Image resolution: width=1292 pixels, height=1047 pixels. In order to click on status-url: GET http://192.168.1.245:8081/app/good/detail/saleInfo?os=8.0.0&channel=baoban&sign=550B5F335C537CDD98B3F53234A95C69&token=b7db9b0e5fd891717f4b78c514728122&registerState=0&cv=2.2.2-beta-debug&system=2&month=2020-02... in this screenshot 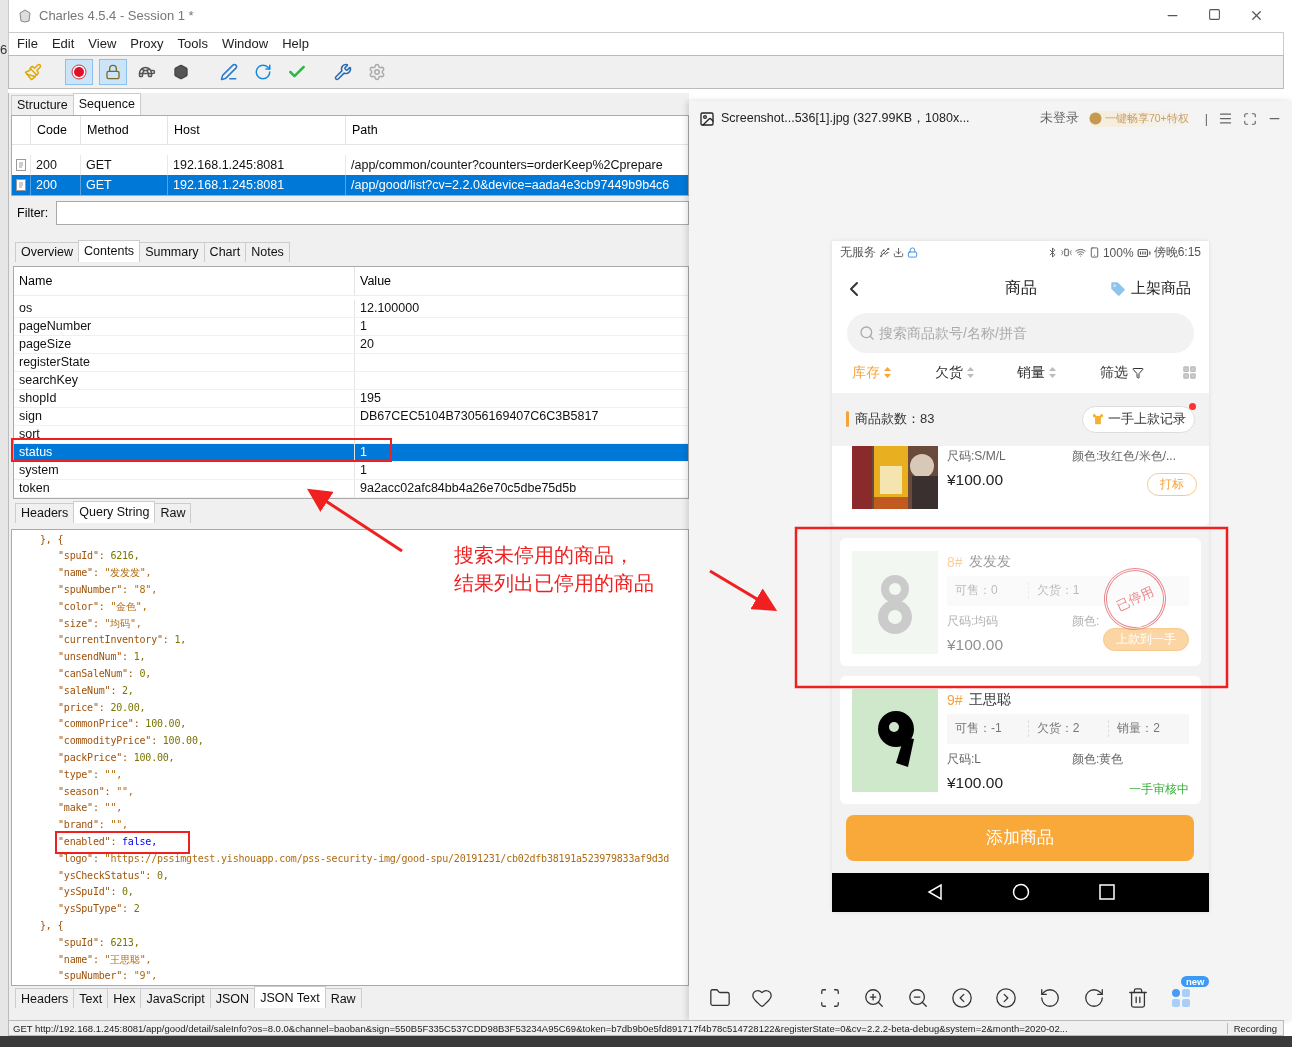, I will do `click(540, 1028)`.